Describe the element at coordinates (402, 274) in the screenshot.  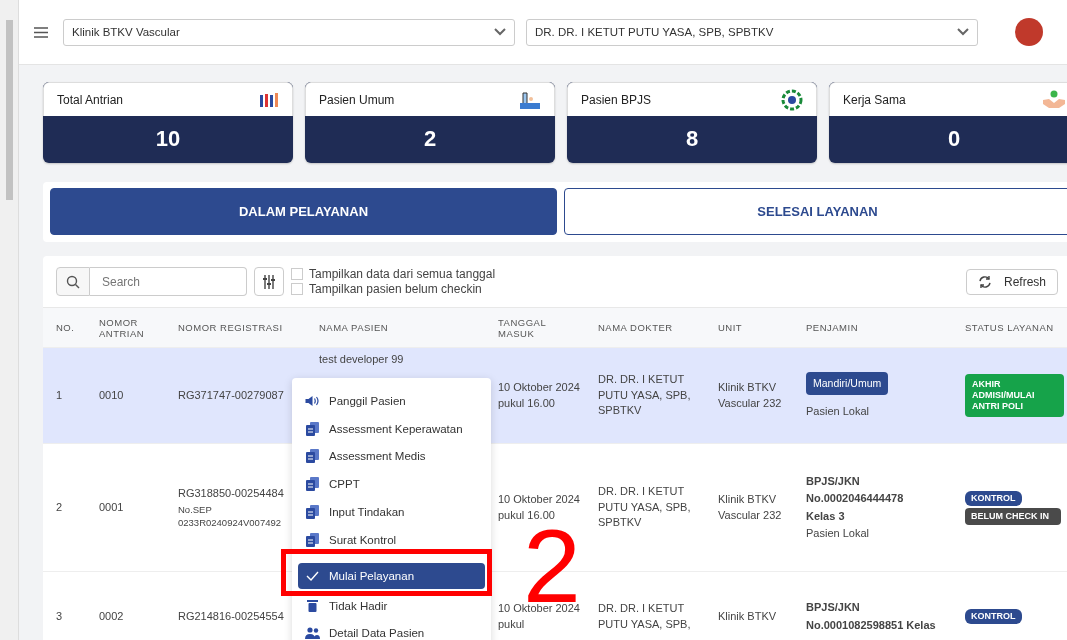
I see `checkbox-label: Tampilkan data dari semua tanggal` at that location.